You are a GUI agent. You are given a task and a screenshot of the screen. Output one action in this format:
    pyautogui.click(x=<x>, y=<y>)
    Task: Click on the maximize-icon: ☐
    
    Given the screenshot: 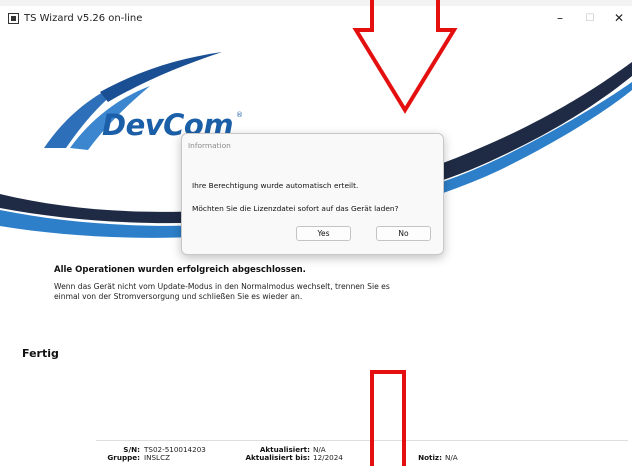 What is the action you would take?
    pyautogui.click(x=590, y=18)
    